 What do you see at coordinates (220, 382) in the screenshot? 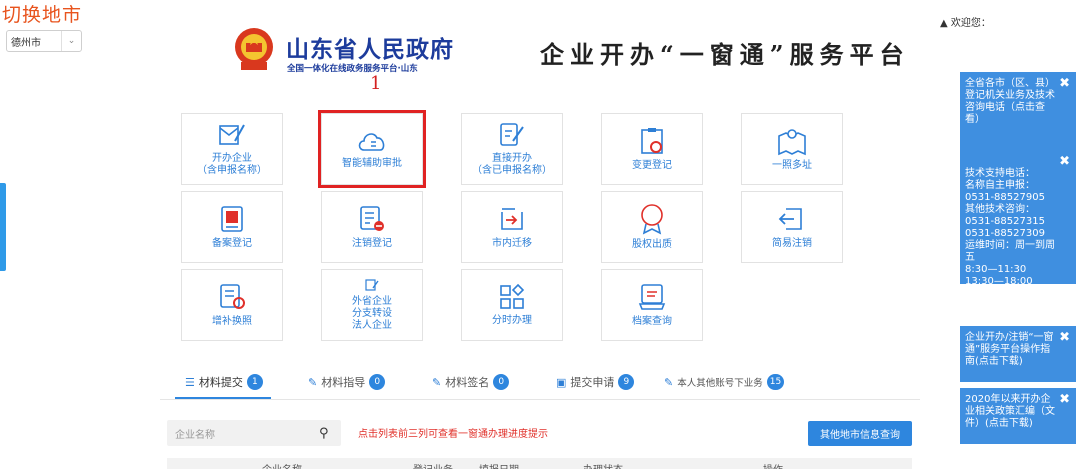
I see `tab-label: 材料提交` at bounding box center [220, 382].